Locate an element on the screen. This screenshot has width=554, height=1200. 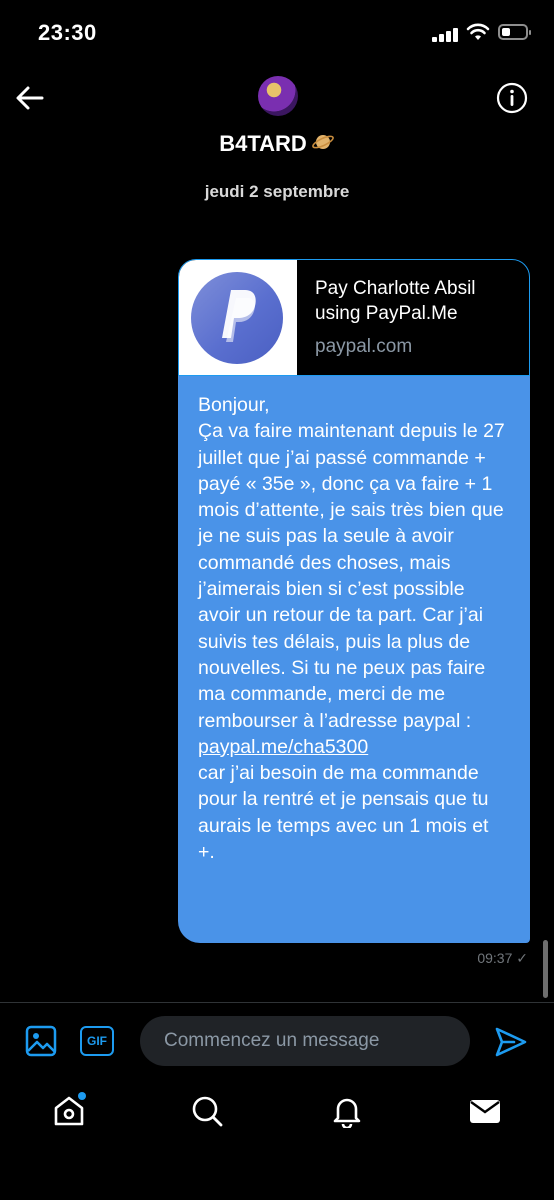
avatar is located at coordinates (278, 96).